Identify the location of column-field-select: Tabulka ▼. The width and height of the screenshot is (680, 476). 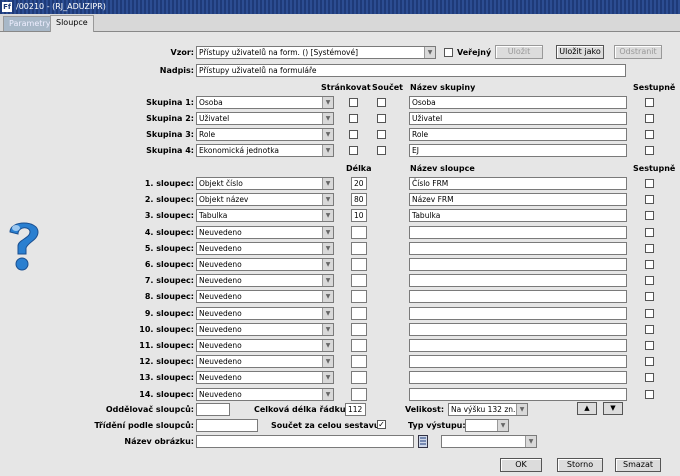
(265, 216).